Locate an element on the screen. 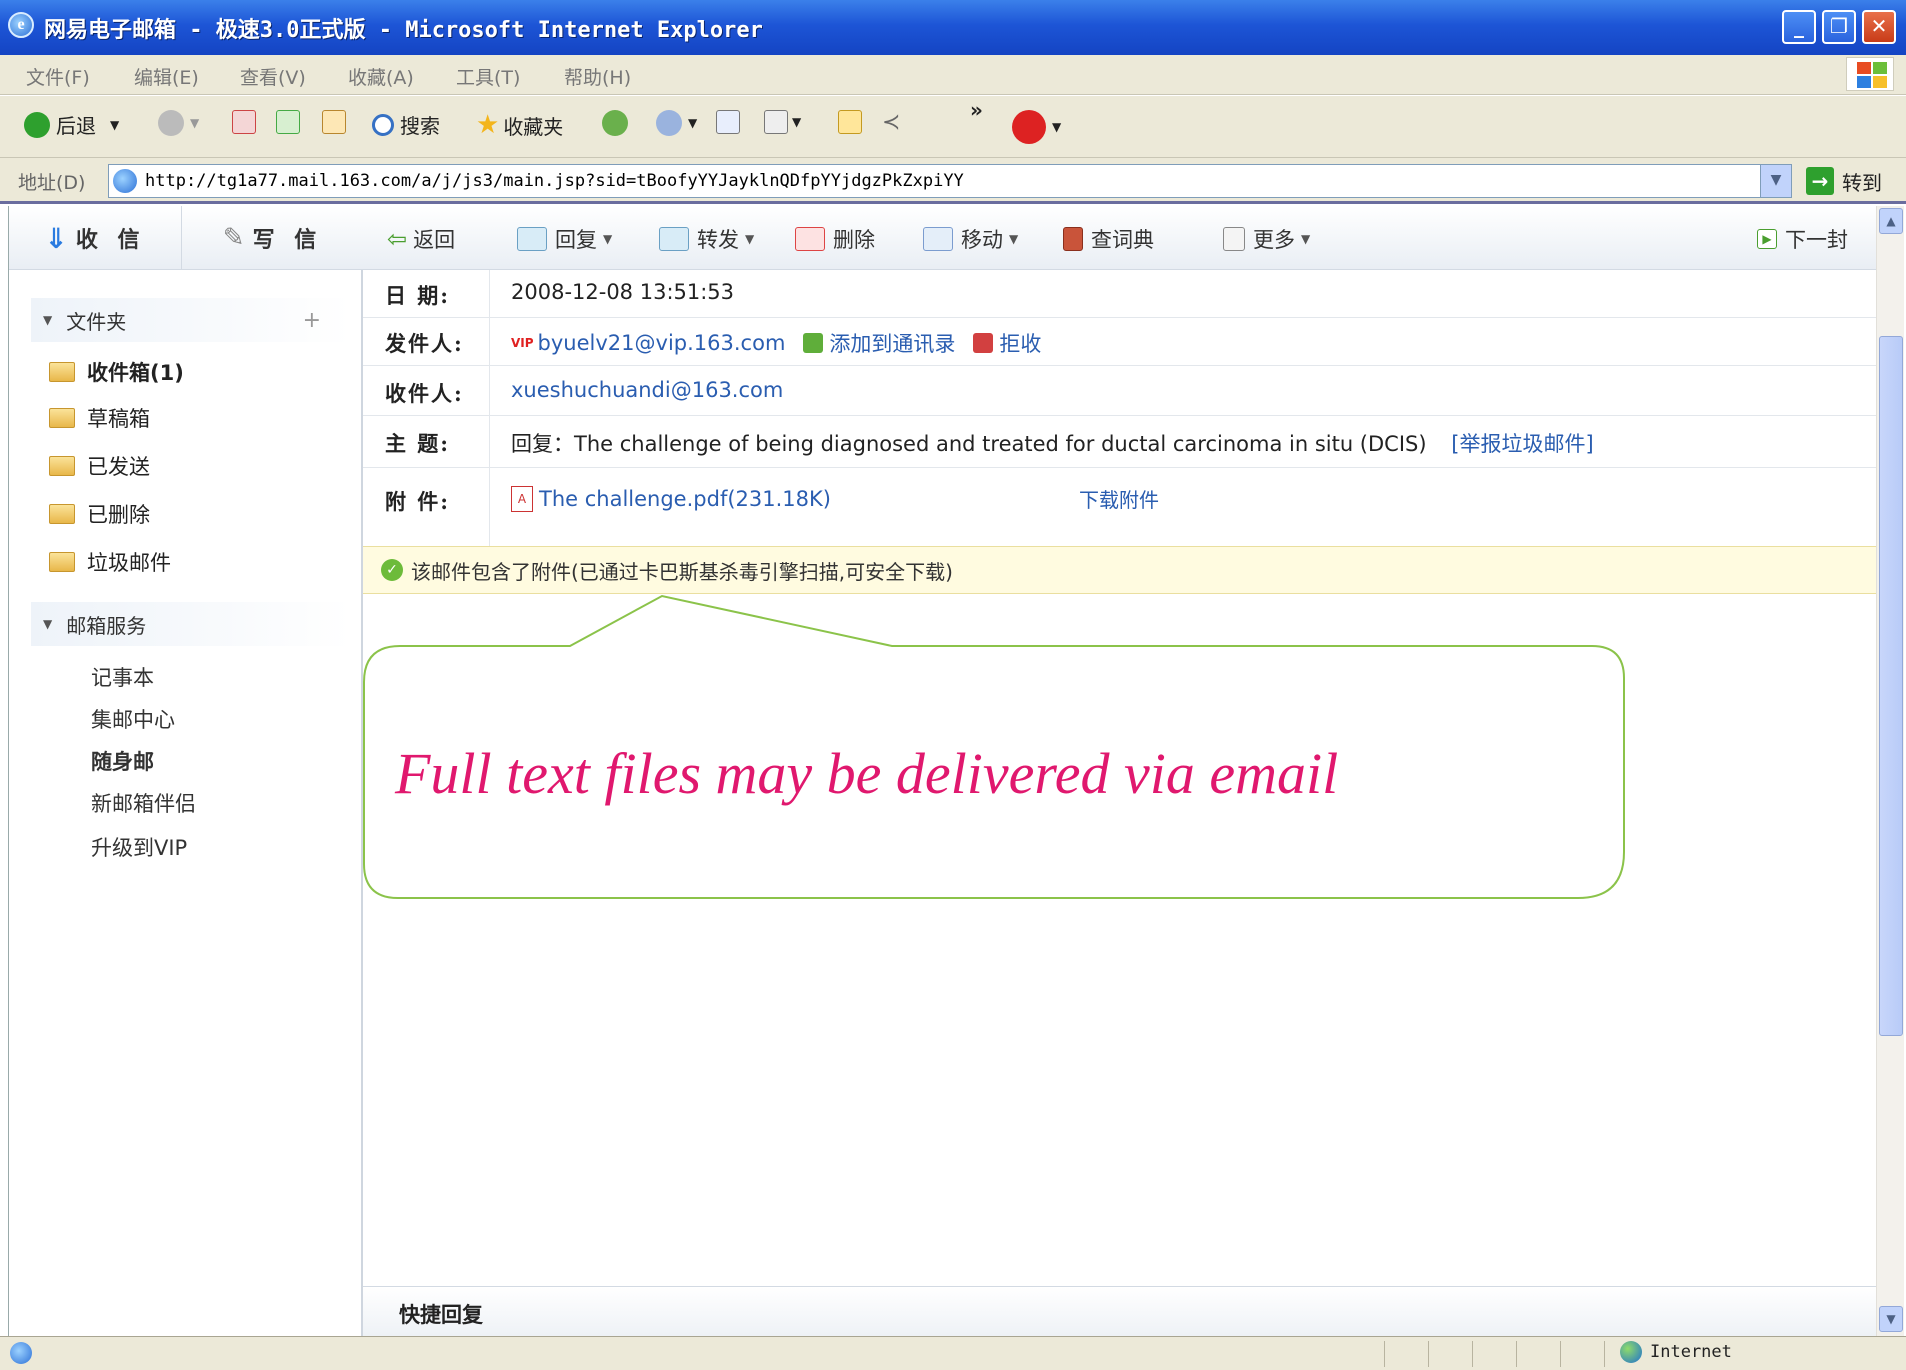 Image resolution: width=1906 pixels, height=1370 pixels. sidebar-item-sent: 已发送 is located at coordinates (99, 466).